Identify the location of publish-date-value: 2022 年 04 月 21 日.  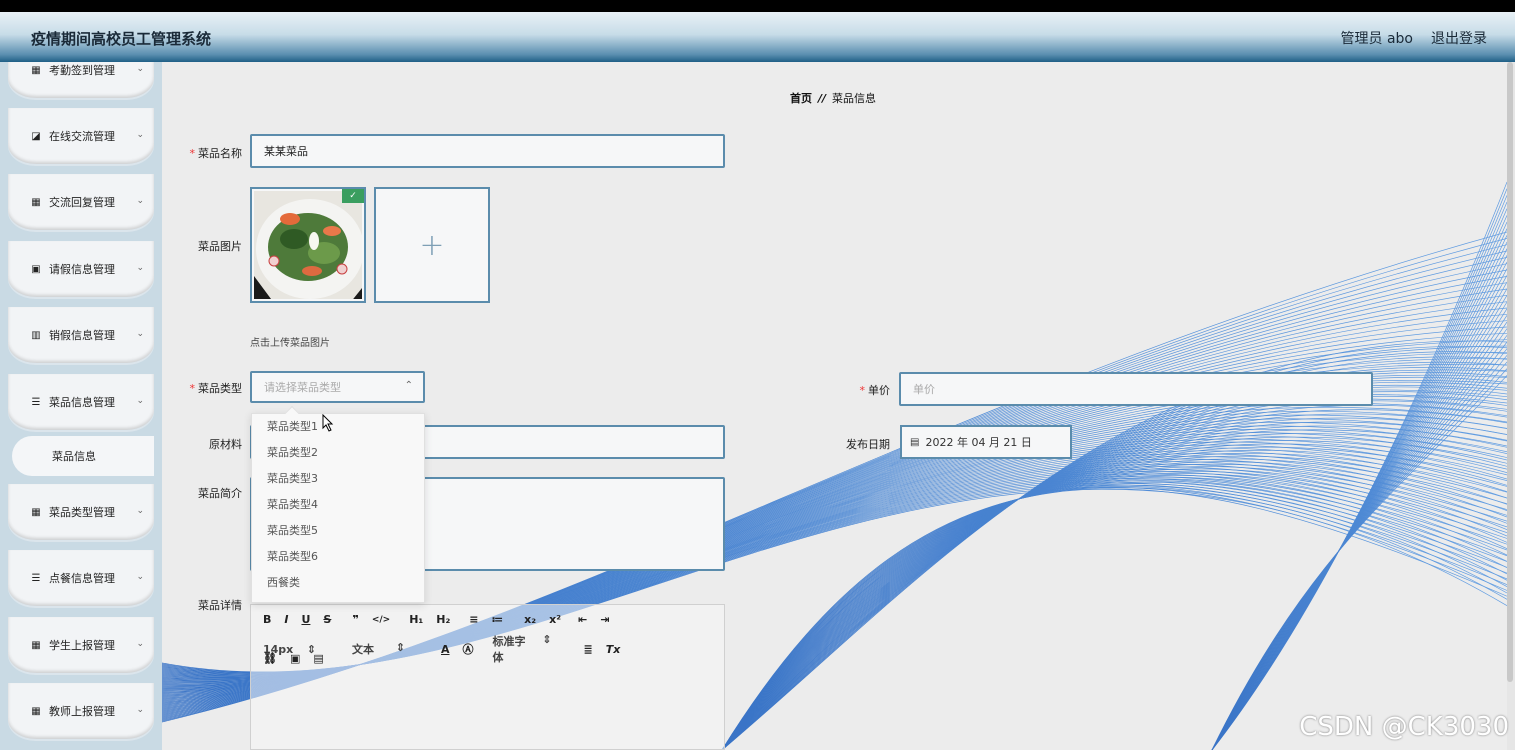
(978, 442).